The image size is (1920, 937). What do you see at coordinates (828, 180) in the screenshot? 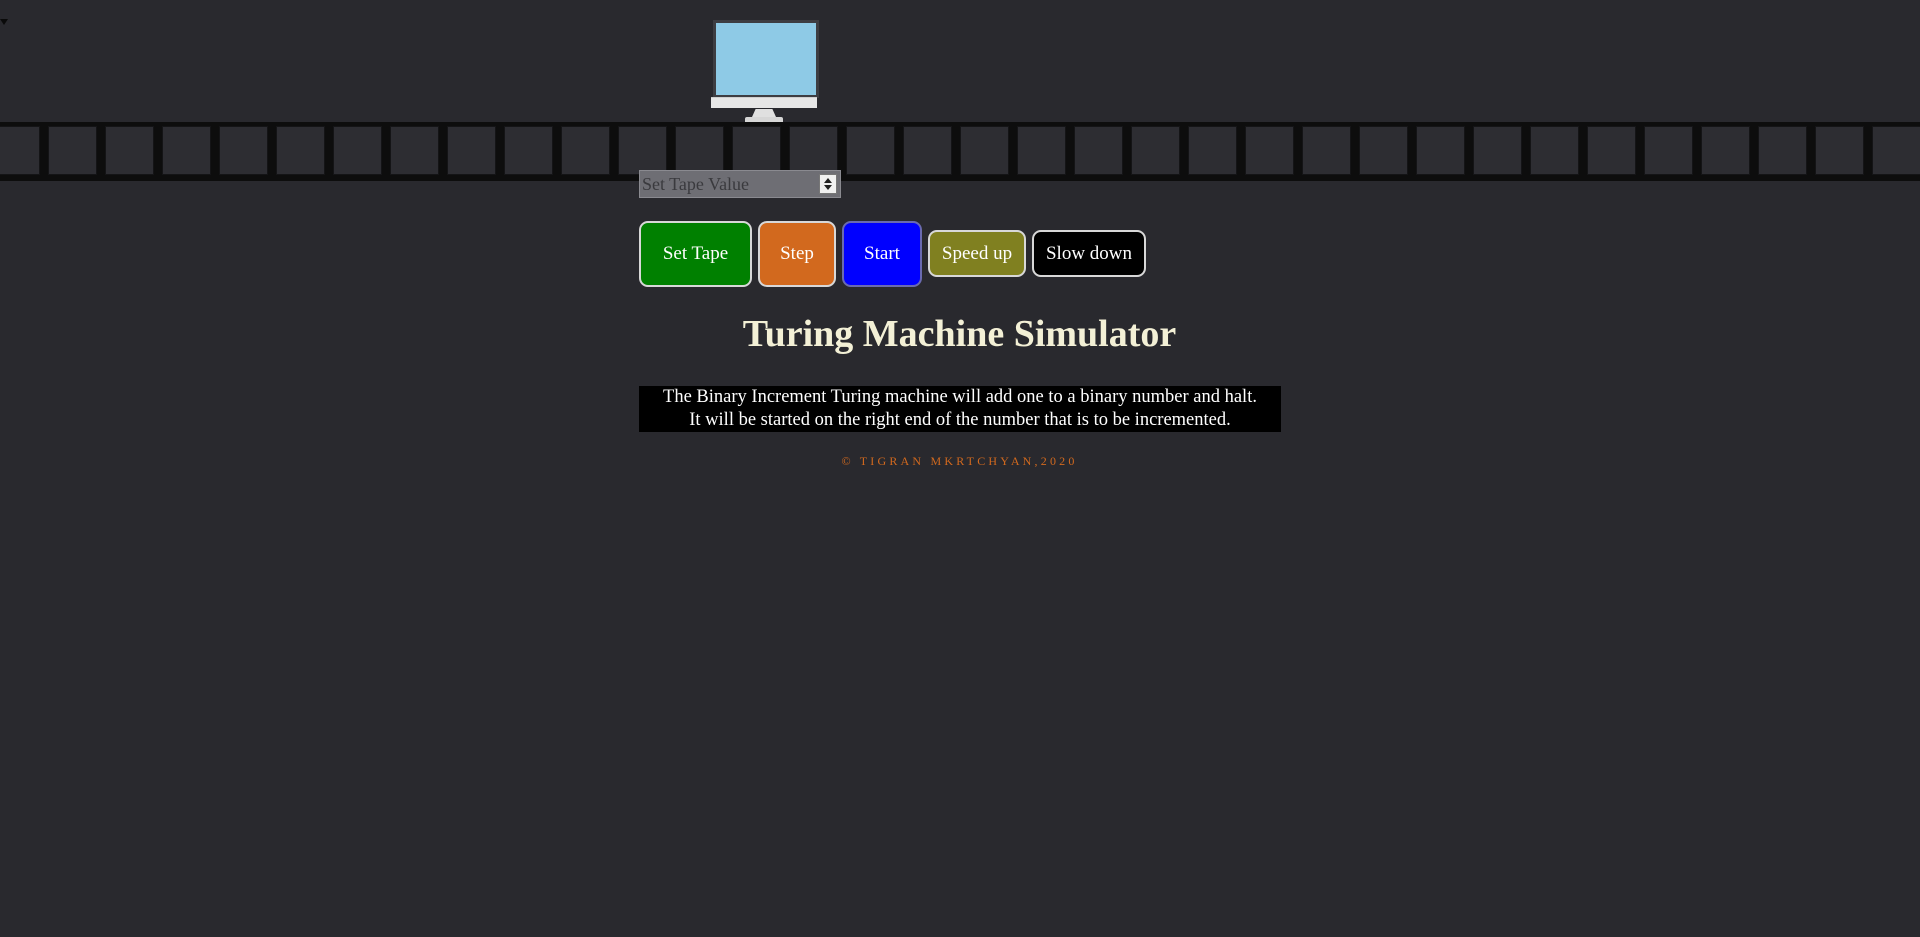
I see `spinner-up-icon` at bounding box center [828, 180].